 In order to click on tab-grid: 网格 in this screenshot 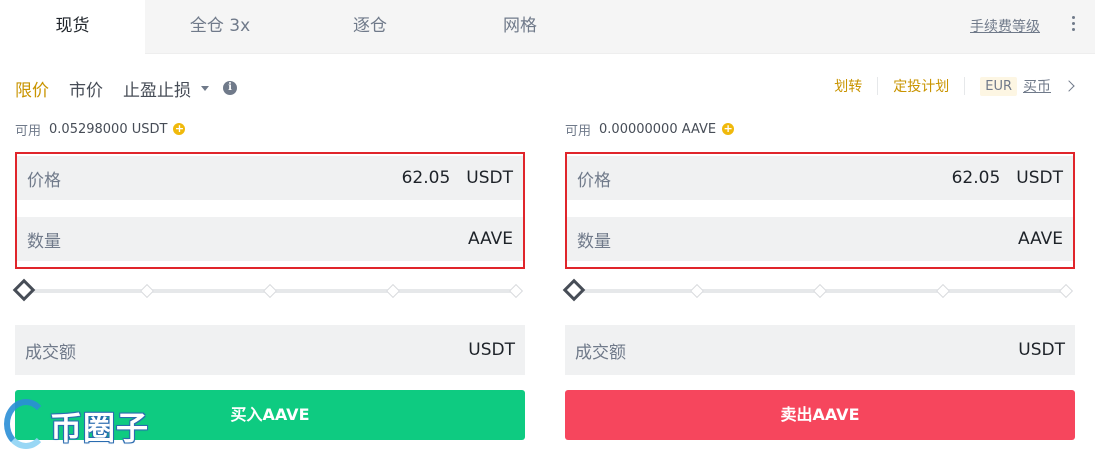, I will do `click(520, 27)`.